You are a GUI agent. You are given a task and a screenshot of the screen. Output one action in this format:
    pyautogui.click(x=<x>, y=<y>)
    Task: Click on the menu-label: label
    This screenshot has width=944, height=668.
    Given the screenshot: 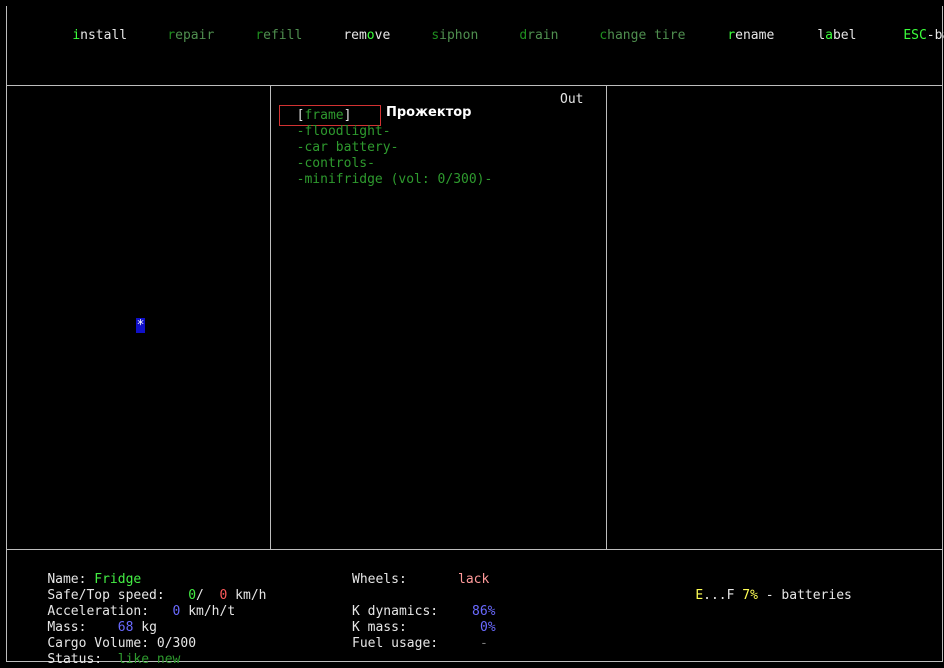 What is the action you would take?
    pyautogui.click(x=821, y=28)
    